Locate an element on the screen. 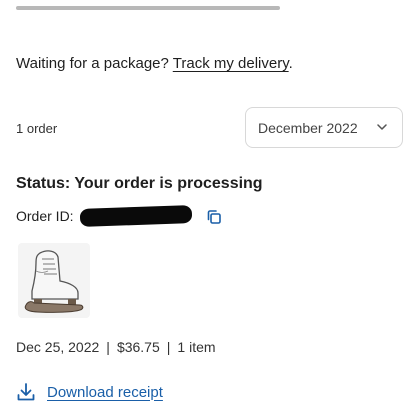  order-id-label: Order ID: is located at coordinates (45, 216).